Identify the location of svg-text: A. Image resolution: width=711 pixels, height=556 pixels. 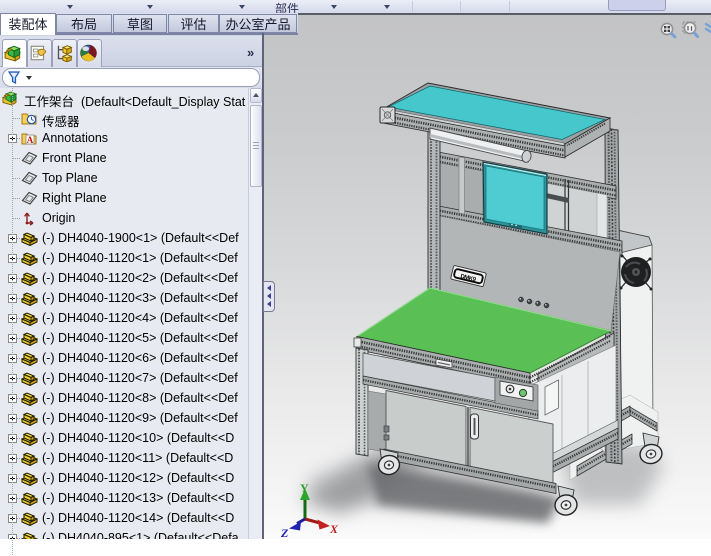
(30, 140).